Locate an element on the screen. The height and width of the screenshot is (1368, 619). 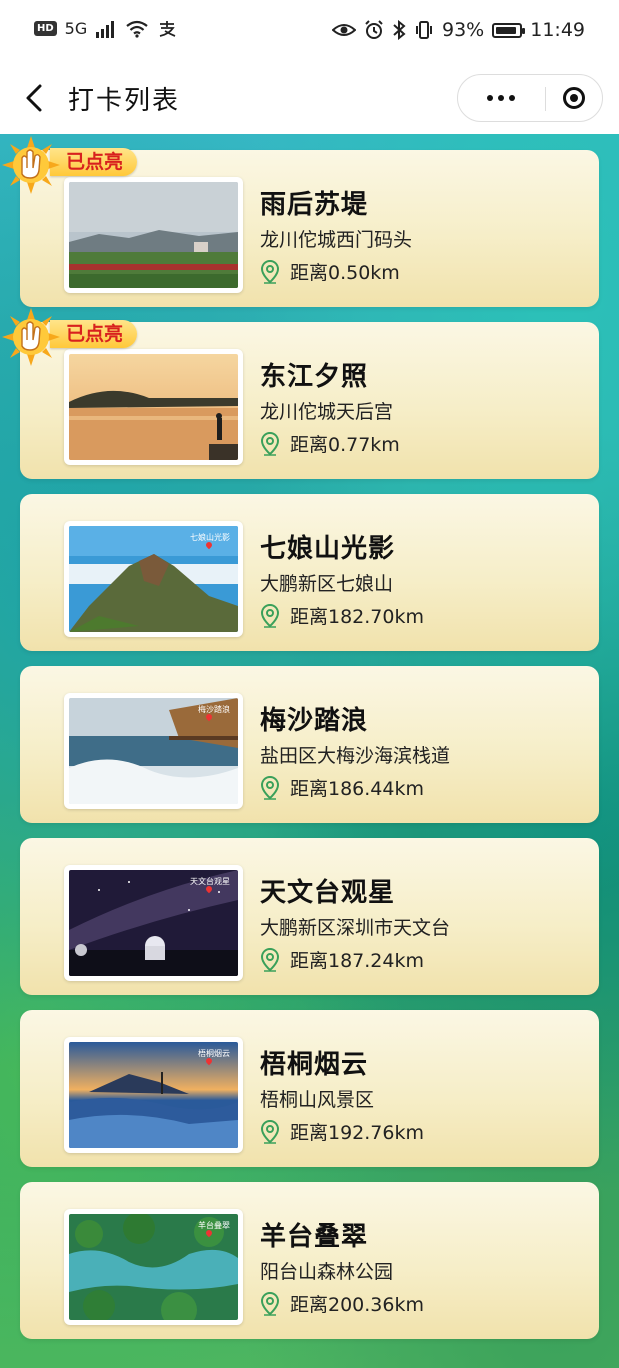
scenic-thumbnail: 梧桐烟云 is located at coordinates (153, 1095).